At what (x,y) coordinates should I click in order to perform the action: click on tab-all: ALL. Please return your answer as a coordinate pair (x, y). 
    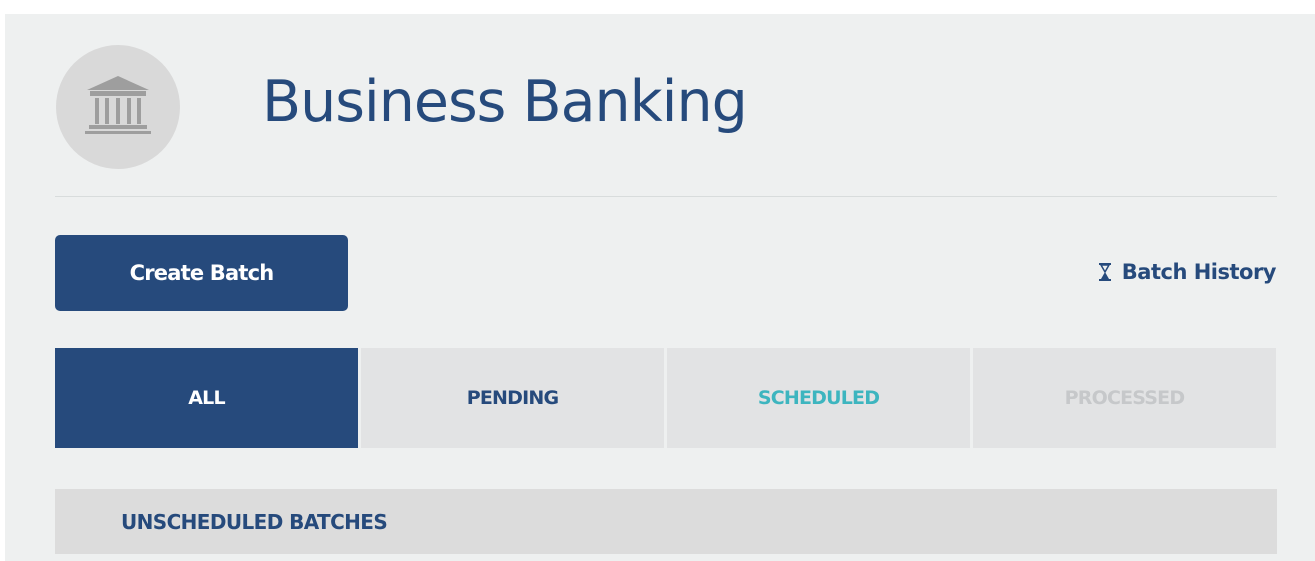
    Looking at the image, I should click on (206, 398).